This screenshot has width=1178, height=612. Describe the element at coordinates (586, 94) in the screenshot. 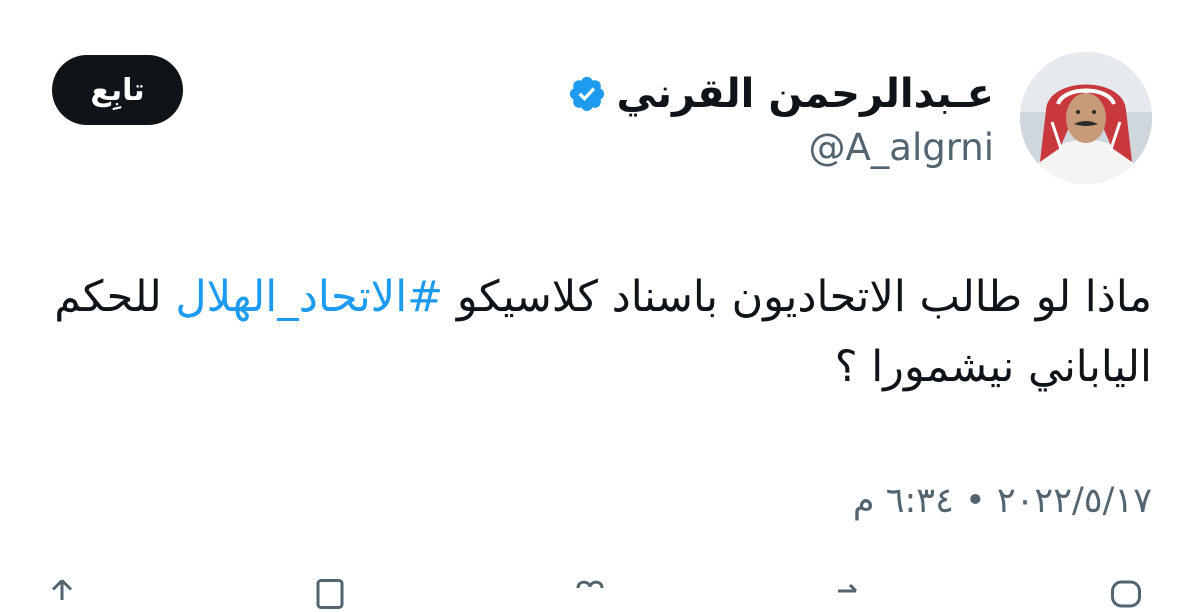

I see `verified-badge-icon` at that location.